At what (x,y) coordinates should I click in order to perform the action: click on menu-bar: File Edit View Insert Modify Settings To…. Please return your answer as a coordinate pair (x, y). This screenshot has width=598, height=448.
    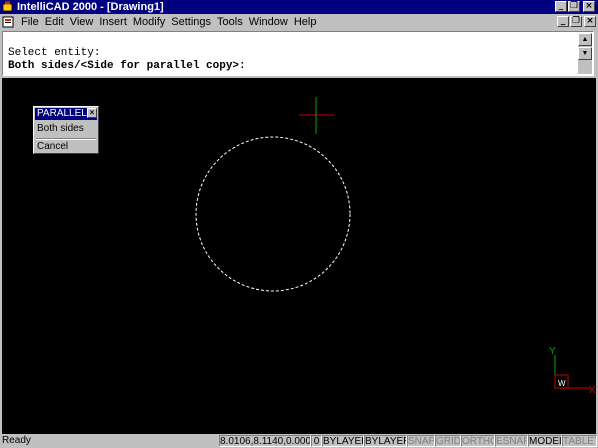
    Looking at the image, I should click on (299, 22).